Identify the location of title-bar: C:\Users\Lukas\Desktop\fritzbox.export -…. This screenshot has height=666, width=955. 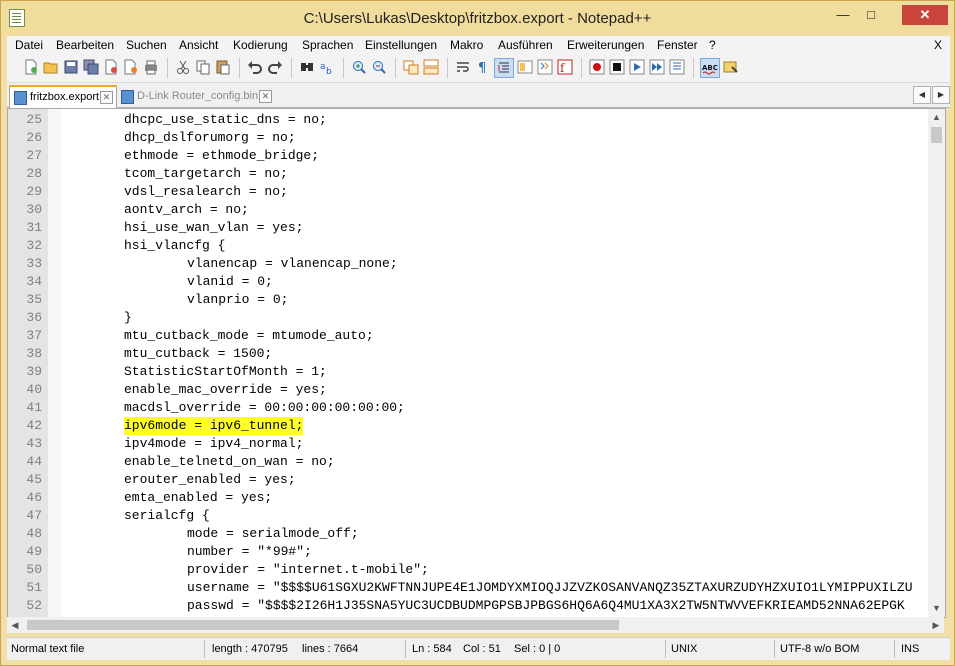
(477, 18).